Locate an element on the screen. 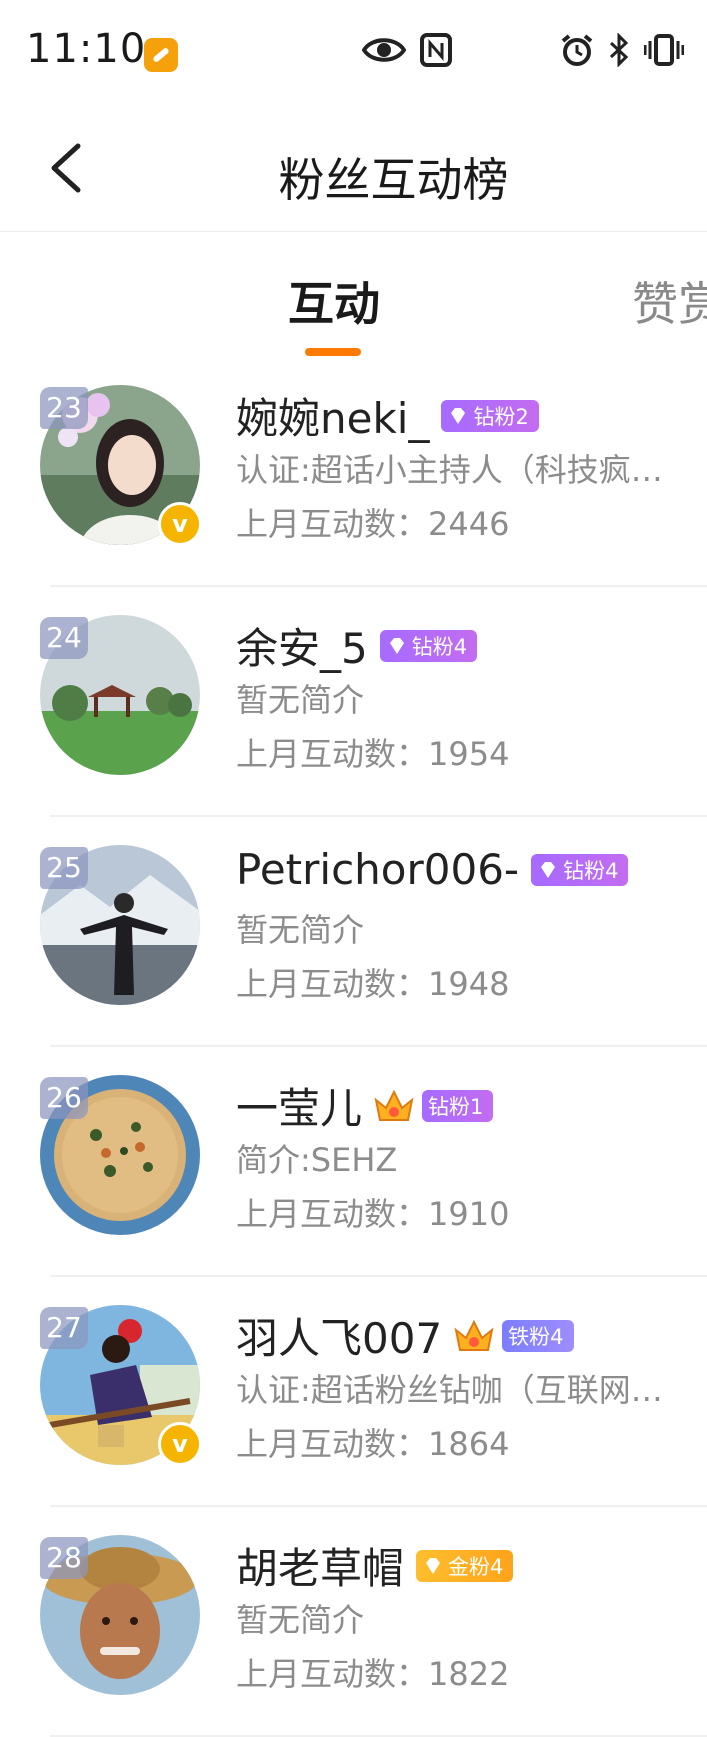 This screenshot has width=707, height=1737. name-line: Petrichor006- 钻粉4 is located at coordinates (432, 869).